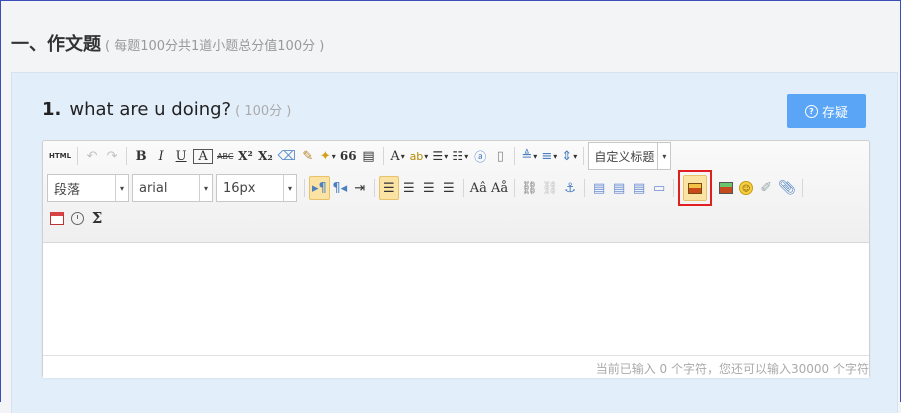 The image size is (901, 413). I want to click on ltr-direction-icon: ▸¶, so click(319, 188).